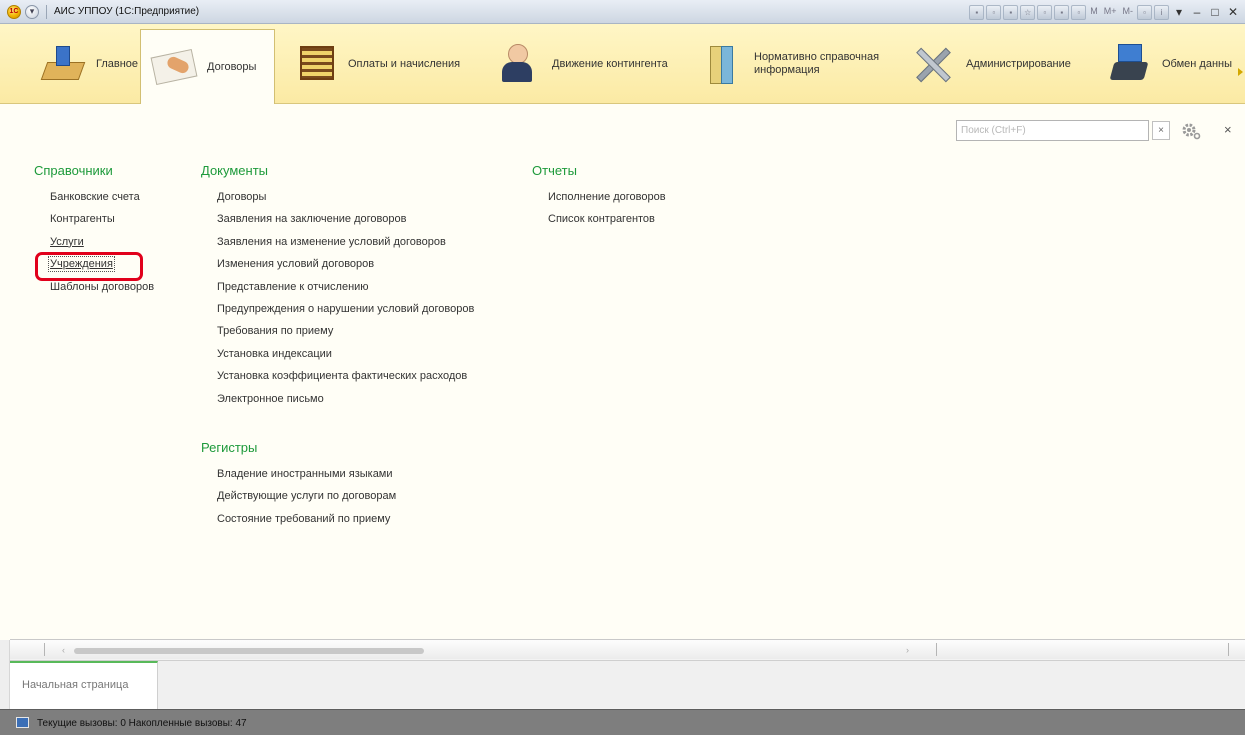 This screenshot has width=1245, height=735. Describe the element at coordinates (721, 64) in the screenshot. I see `binder-icon` at that location.